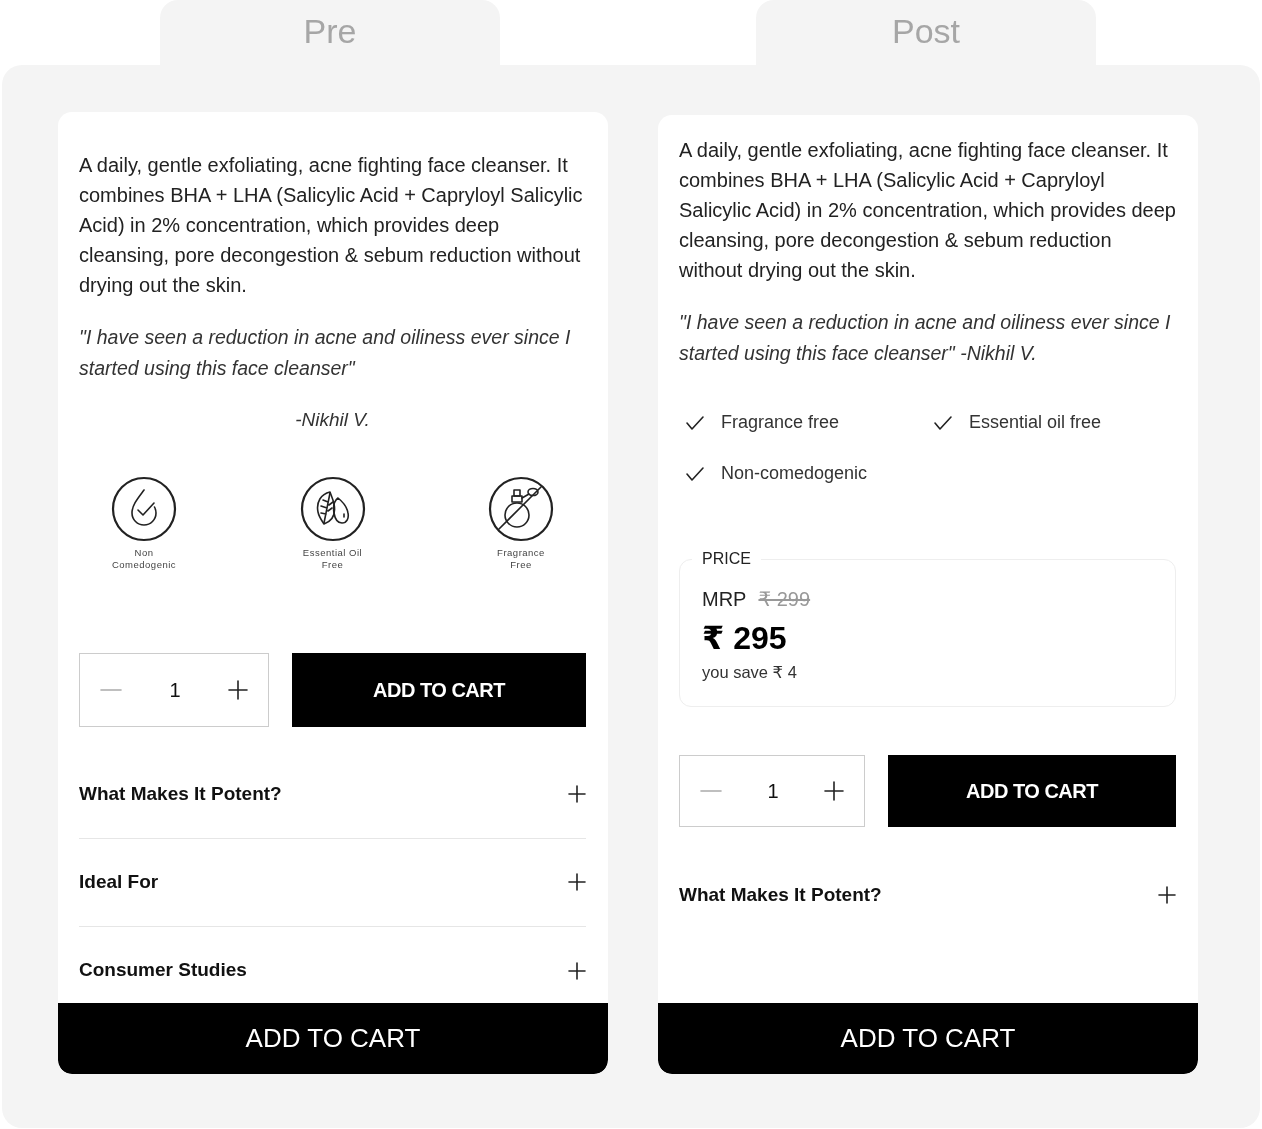 The height and width of the screenshot is (1129, 1262). What do you see at coordinates (332, 882) in the screenshot?
I see `accordion-header: Ideal For` at bounding box center [332, 882].